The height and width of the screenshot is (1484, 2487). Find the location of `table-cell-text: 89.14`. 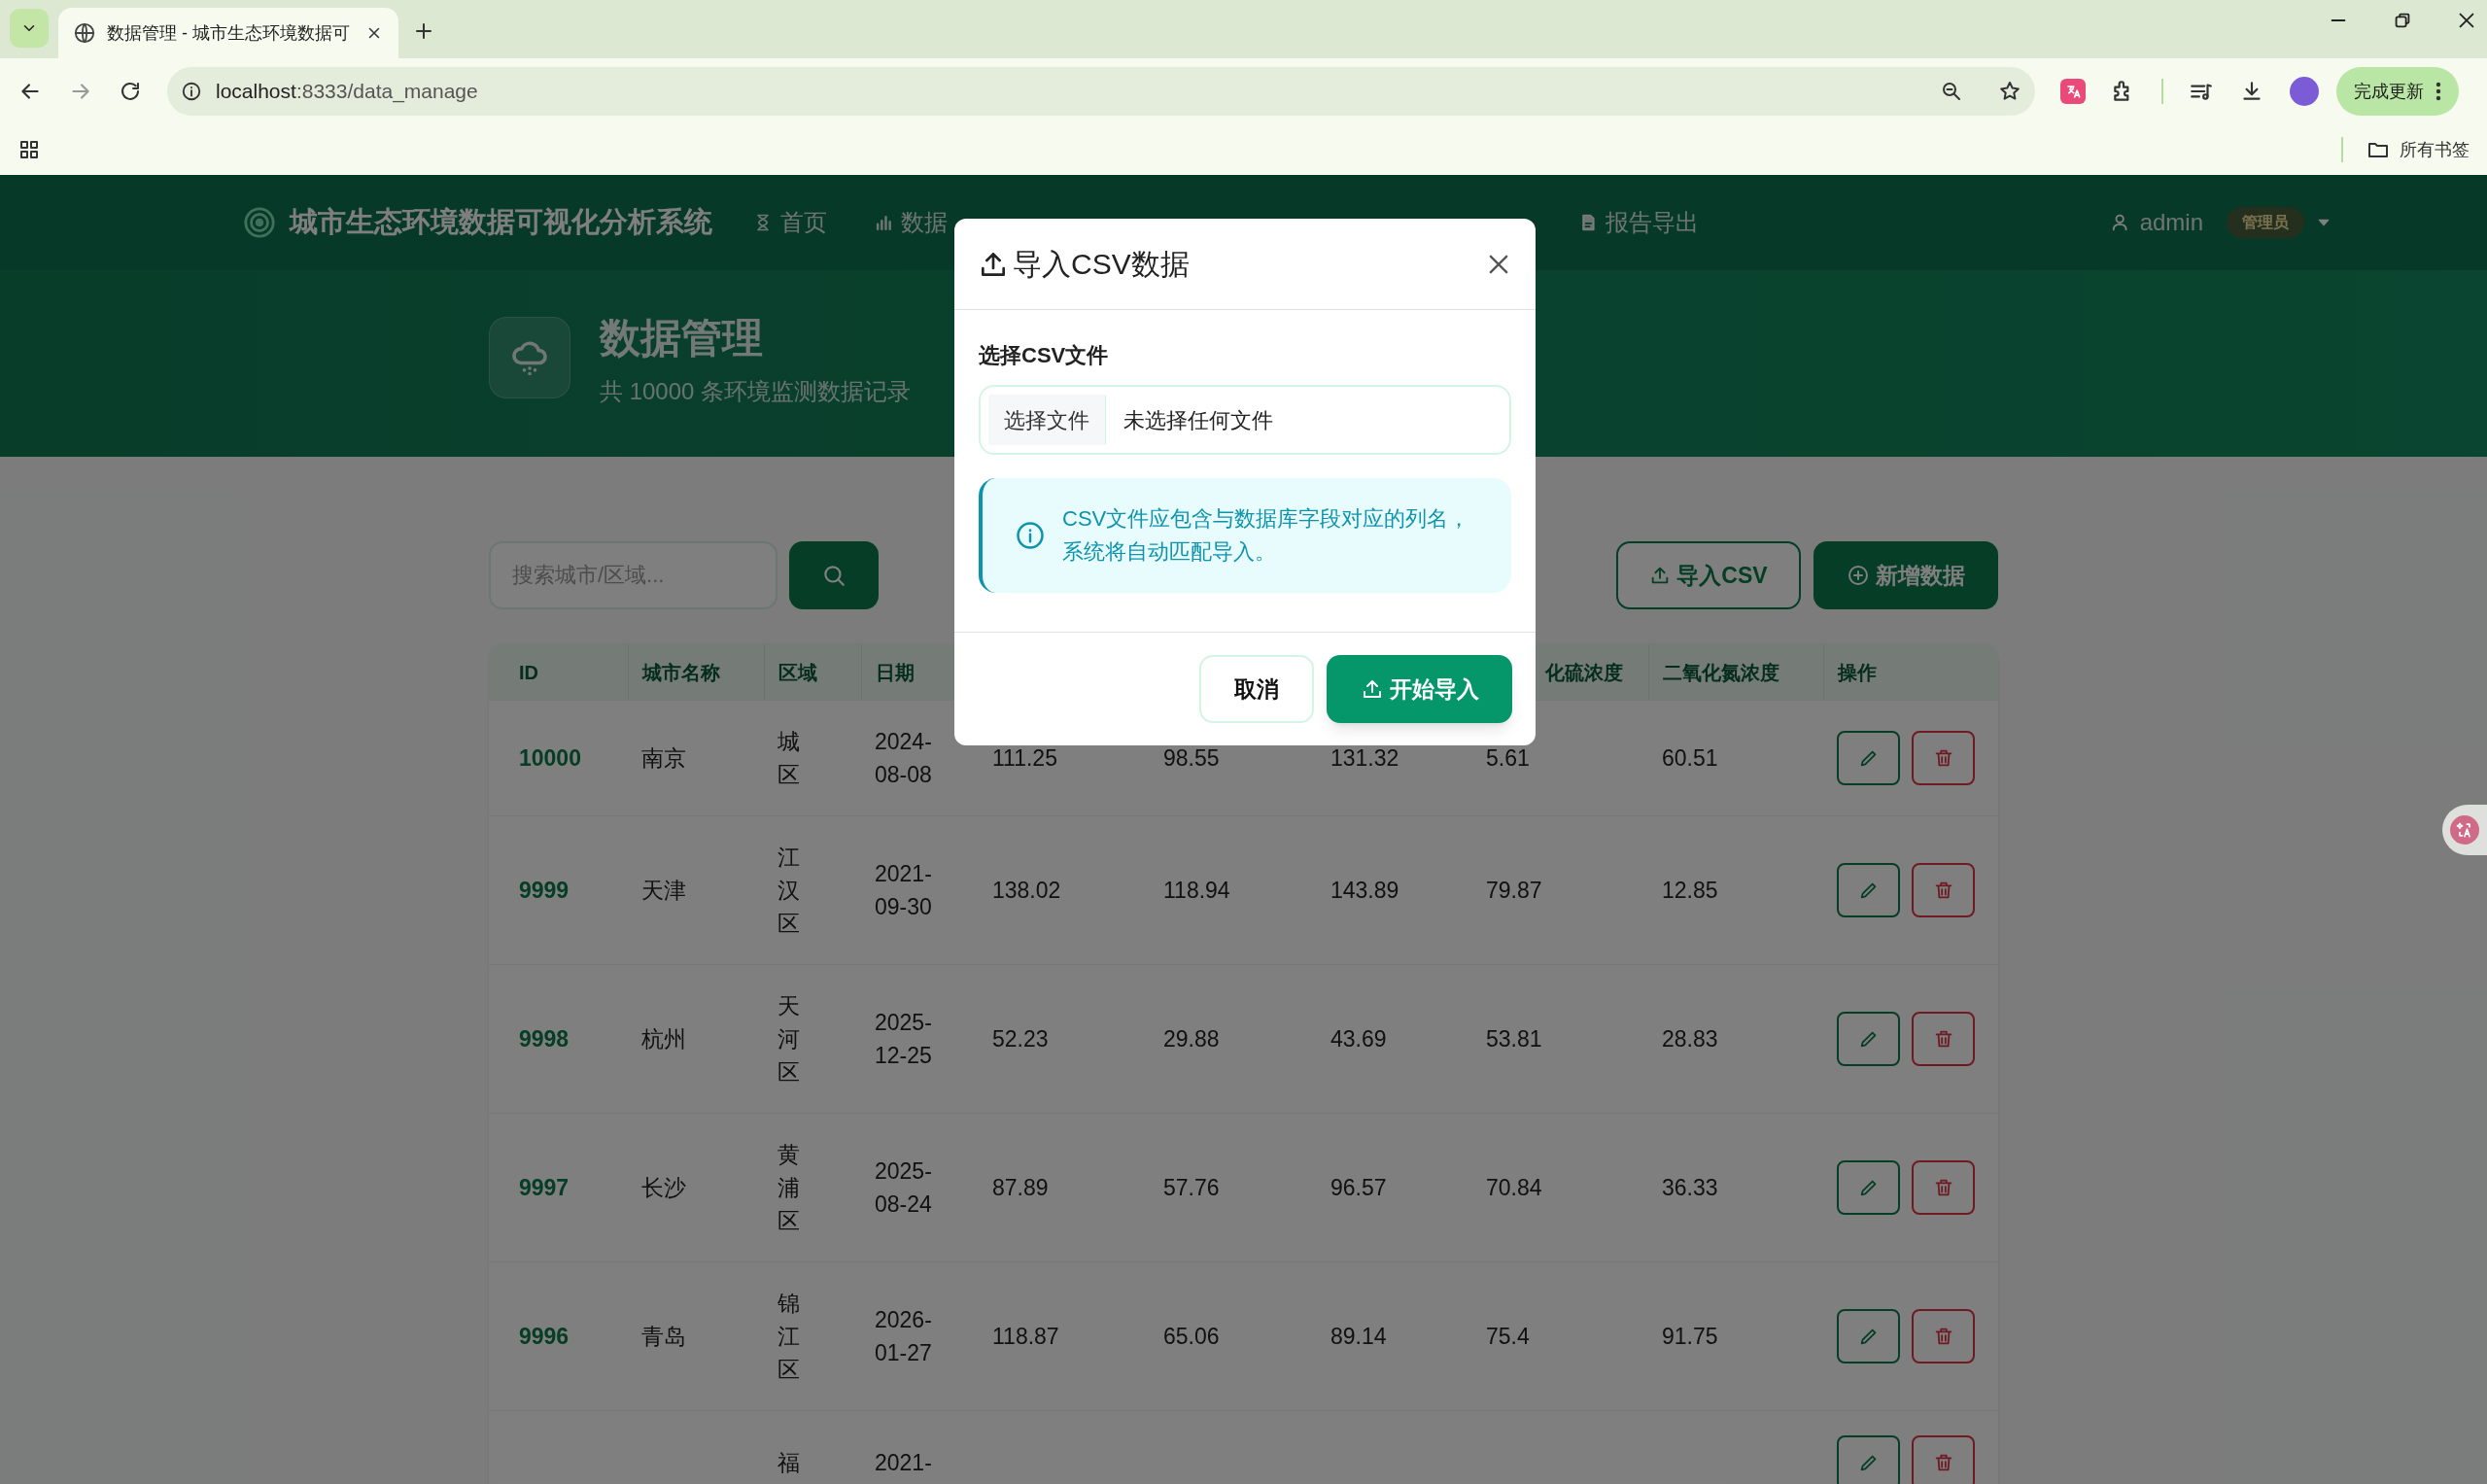

table-cell-text: 89.14 is located at coordinates (1359, 1337).